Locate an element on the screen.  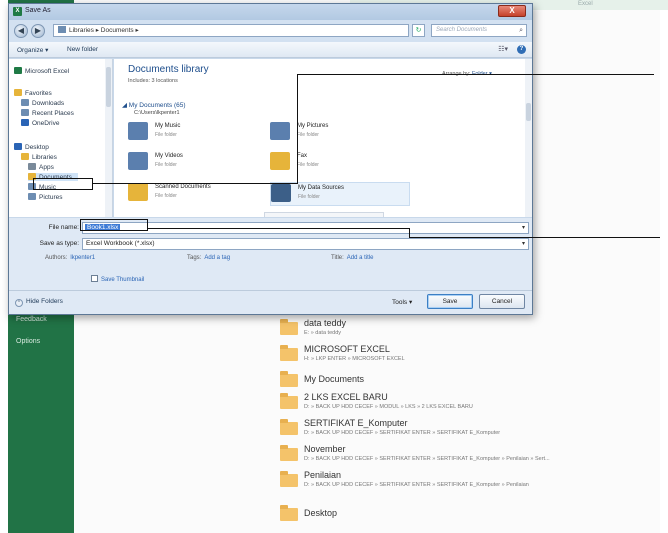
recent-folder-name: Penilaian is located at coordinates (323, 475).